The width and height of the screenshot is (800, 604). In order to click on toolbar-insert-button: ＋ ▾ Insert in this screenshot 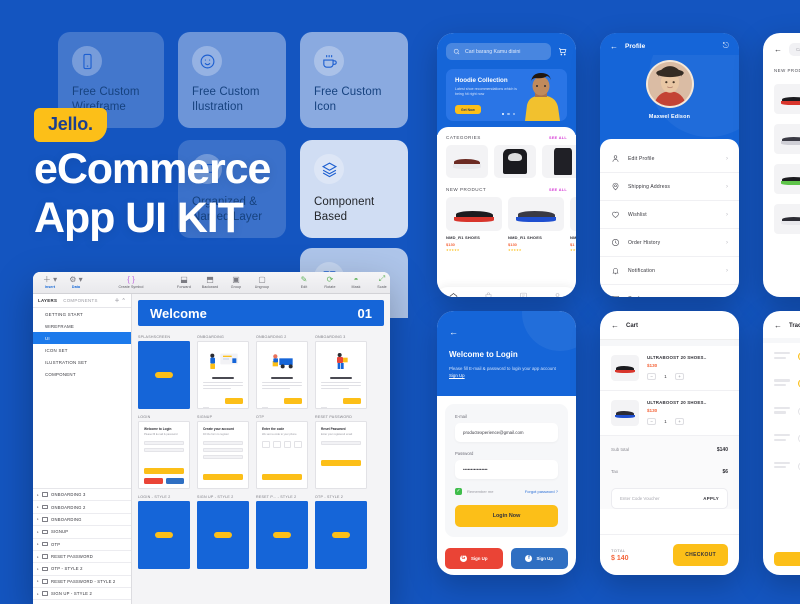, I will do `click(50, 282)`.